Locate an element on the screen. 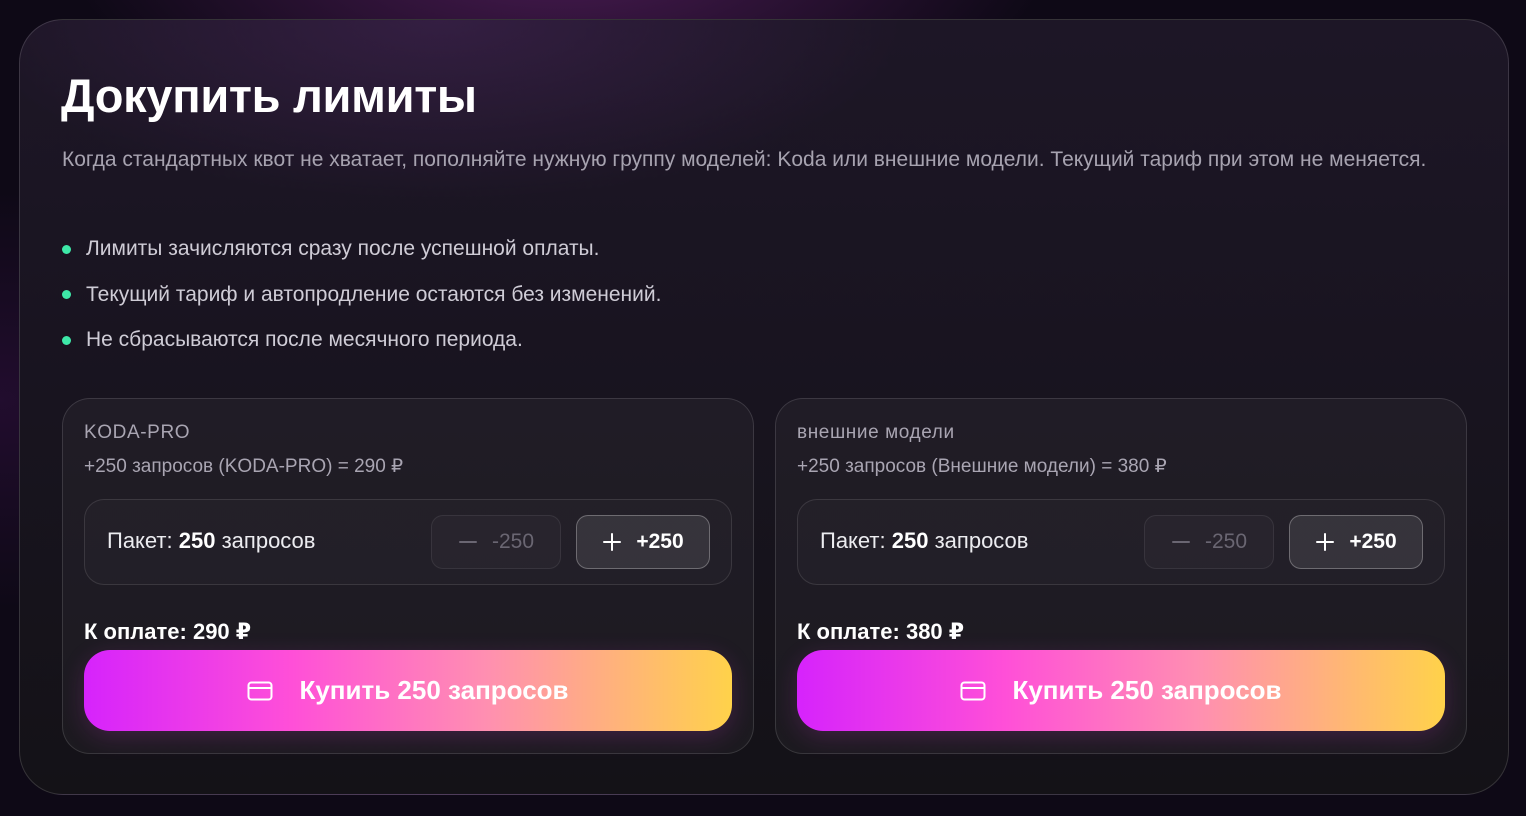  payment-total: К оплате: 290 ₽ is located at coordinates (167, 632).